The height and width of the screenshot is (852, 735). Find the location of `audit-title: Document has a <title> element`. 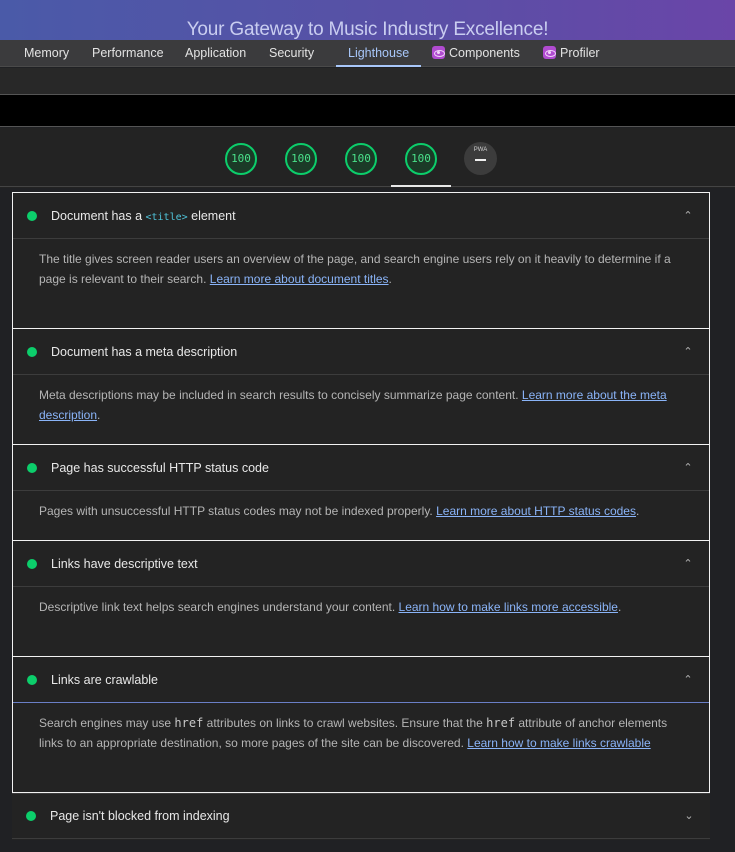

audit-title: Document has a <title> element is located at coordinates (143, 215).